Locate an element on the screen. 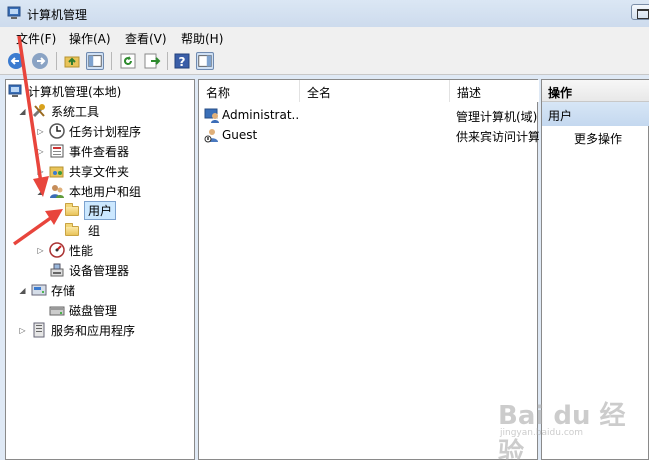  tree-item-label: 用户 is located at coordinates (100, 210).